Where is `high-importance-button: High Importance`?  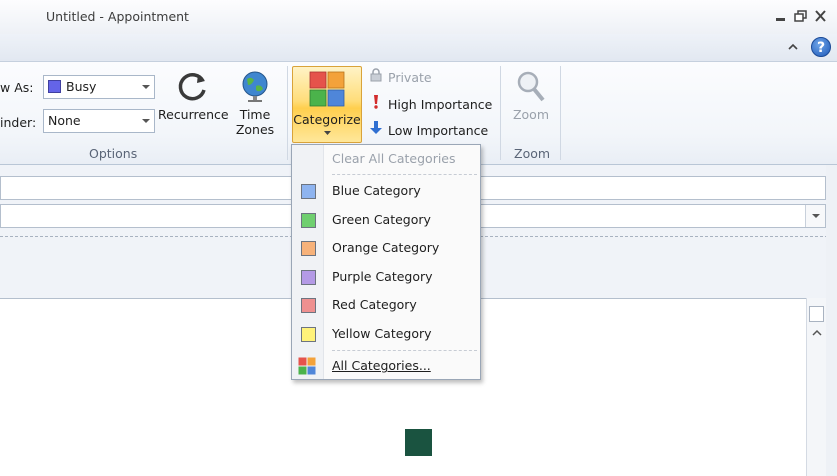 high-importance-button: High Importance is located at coordinates (430, 104).